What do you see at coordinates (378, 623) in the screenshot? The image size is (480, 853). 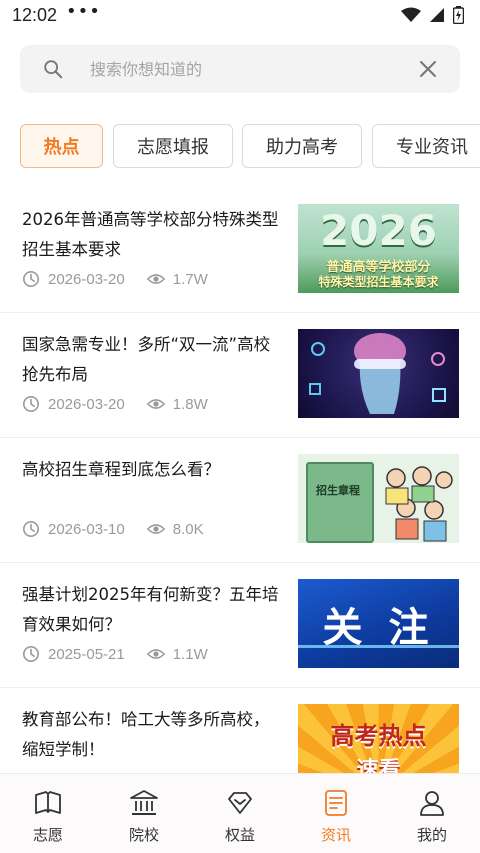 I see `news-thumbnail: 关 注` at bounding box center [378, 623].